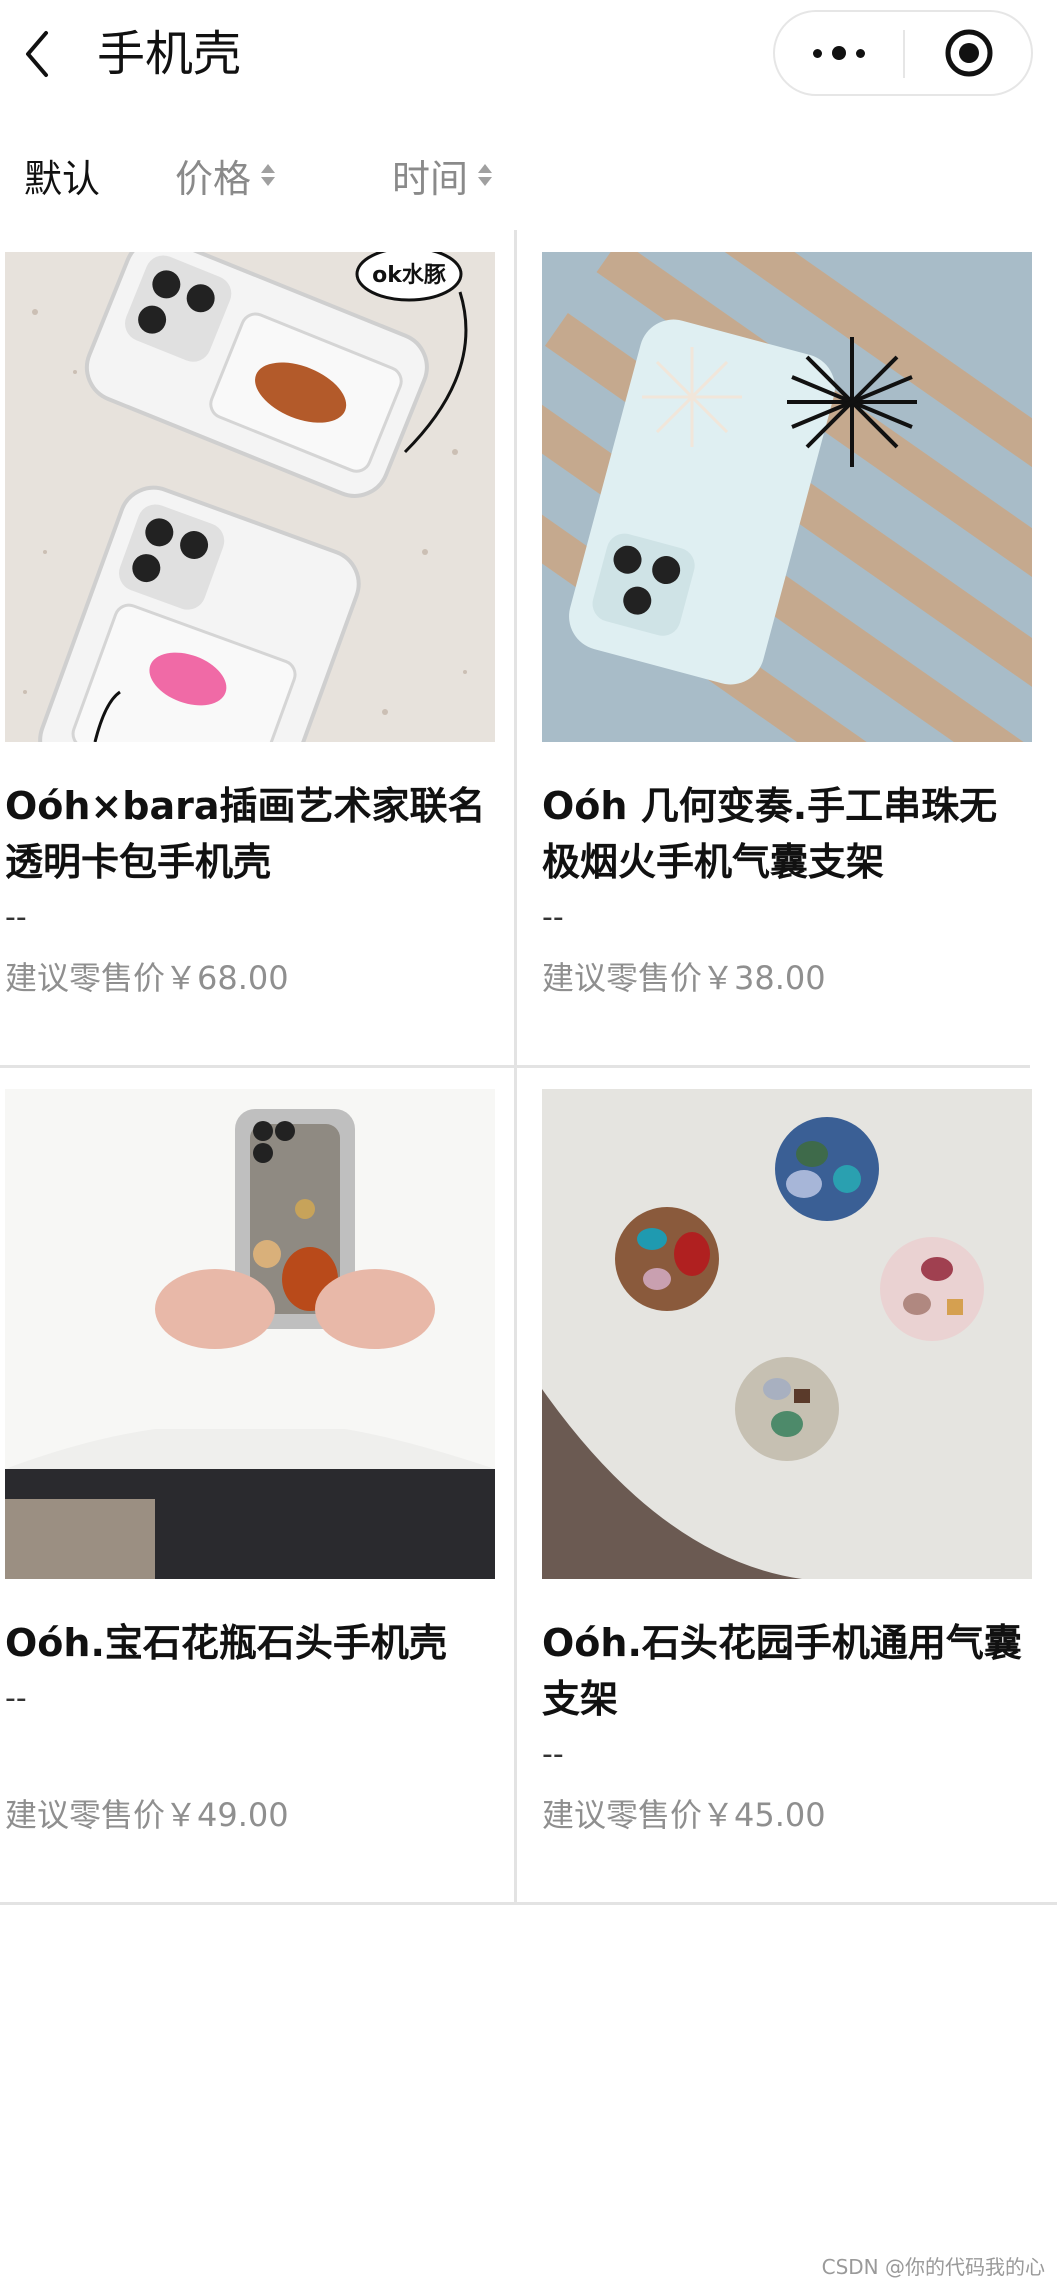 The height and width of the screenshot is (2288, 1057). I want to click on navigation-bar: 手机壳, so click(528, 55).